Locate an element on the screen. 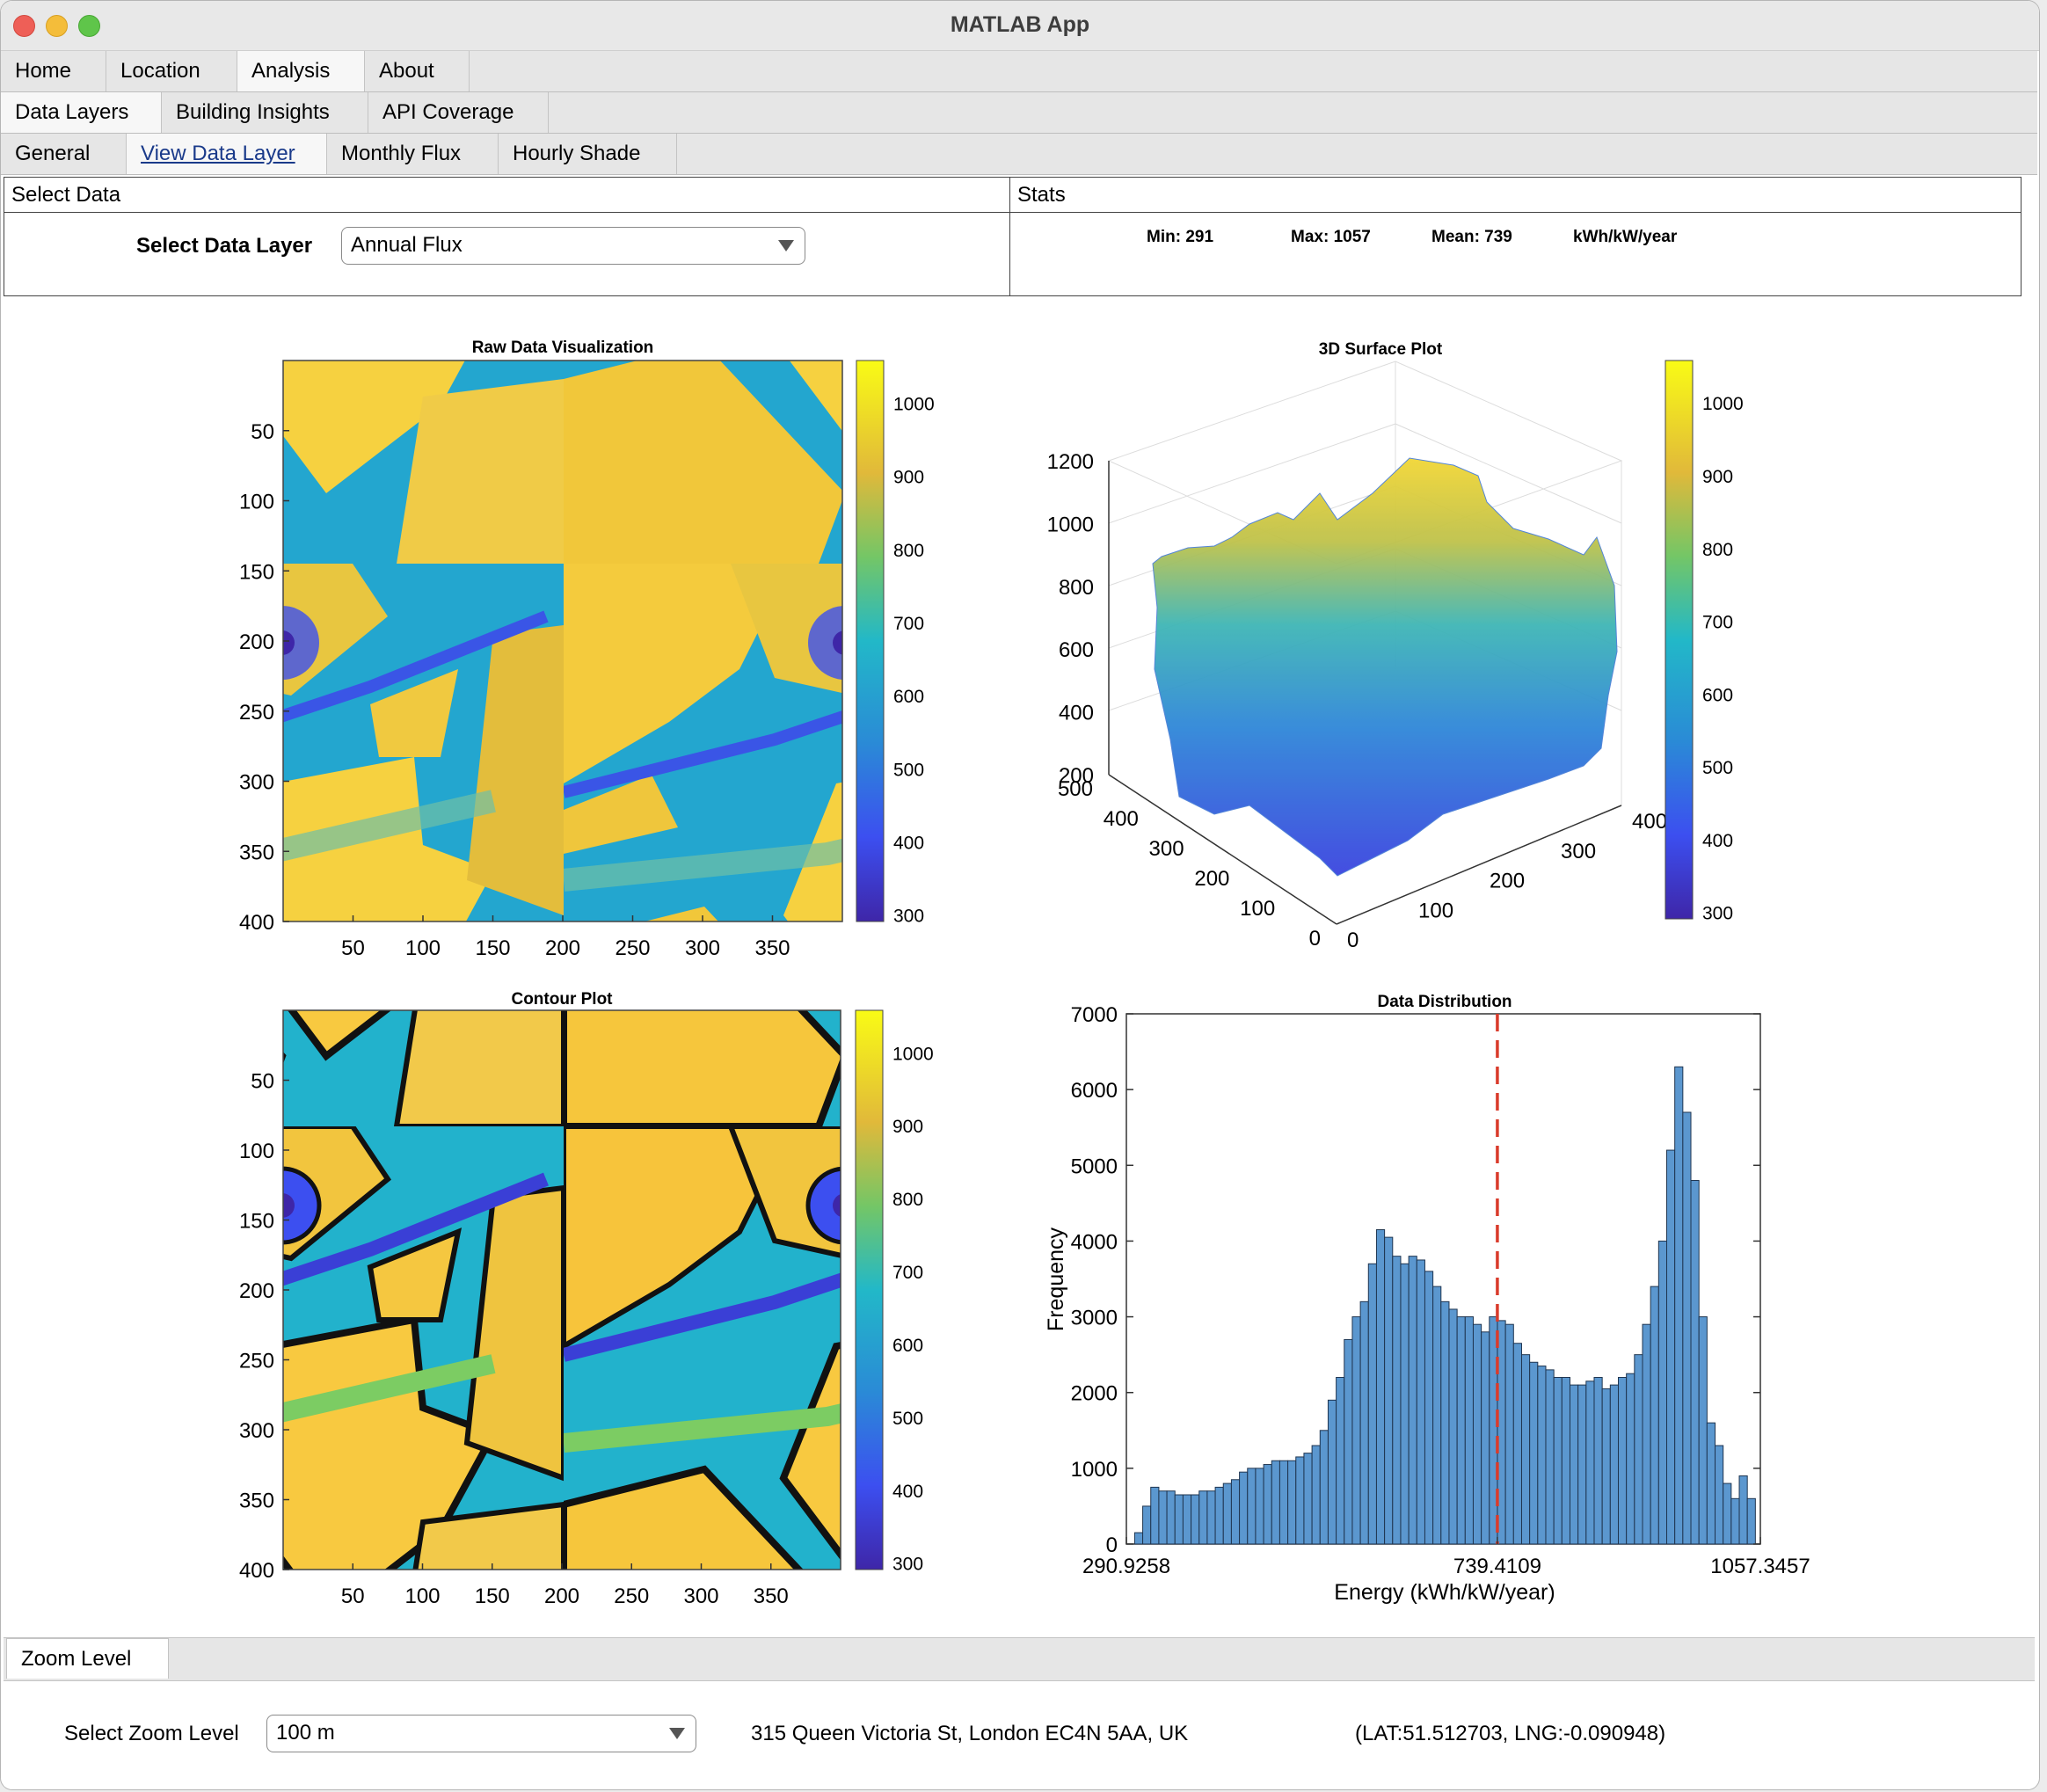  y-tick-label: 300 is located at coordinates (1166, 849).